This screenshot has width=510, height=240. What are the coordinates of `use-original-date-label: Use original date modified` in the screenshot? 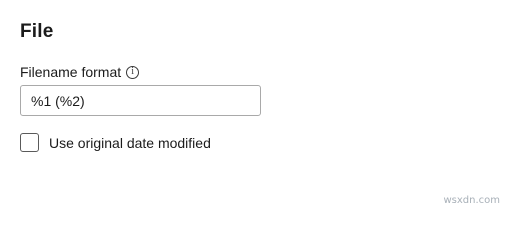 It's located at (130, 142).